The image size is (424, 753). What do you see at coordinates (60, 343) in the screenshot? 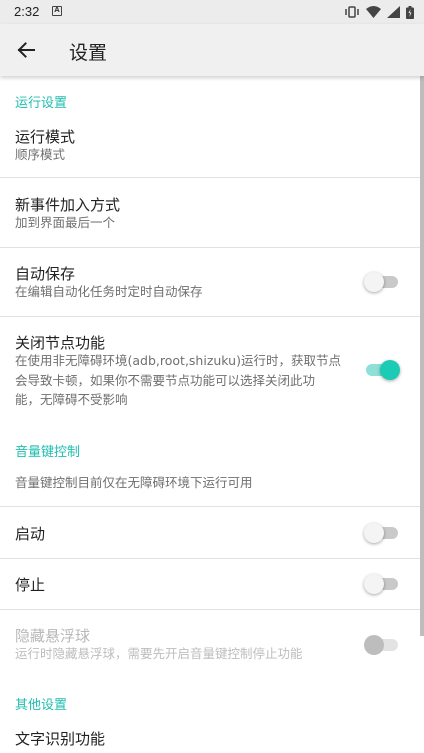
I see `setting-title: 关闭节点功能` at bounding box center [60, 343].